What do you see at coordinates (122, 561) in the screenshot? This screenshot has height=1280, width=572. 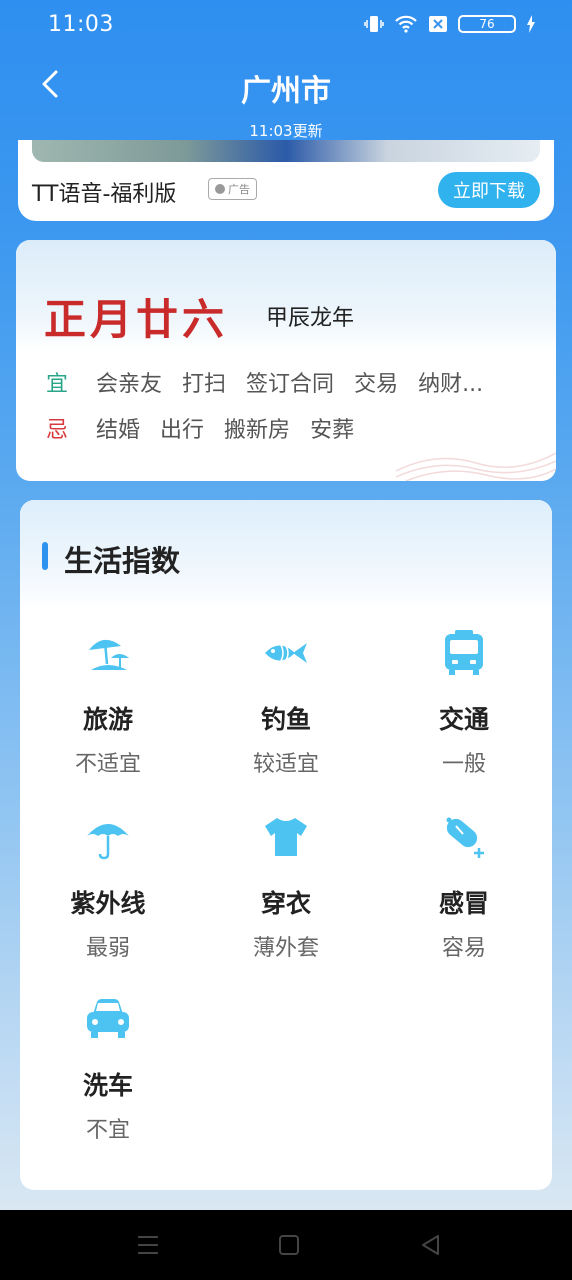 I see `section-title: 生活指数` at bounding box center [122, 561].